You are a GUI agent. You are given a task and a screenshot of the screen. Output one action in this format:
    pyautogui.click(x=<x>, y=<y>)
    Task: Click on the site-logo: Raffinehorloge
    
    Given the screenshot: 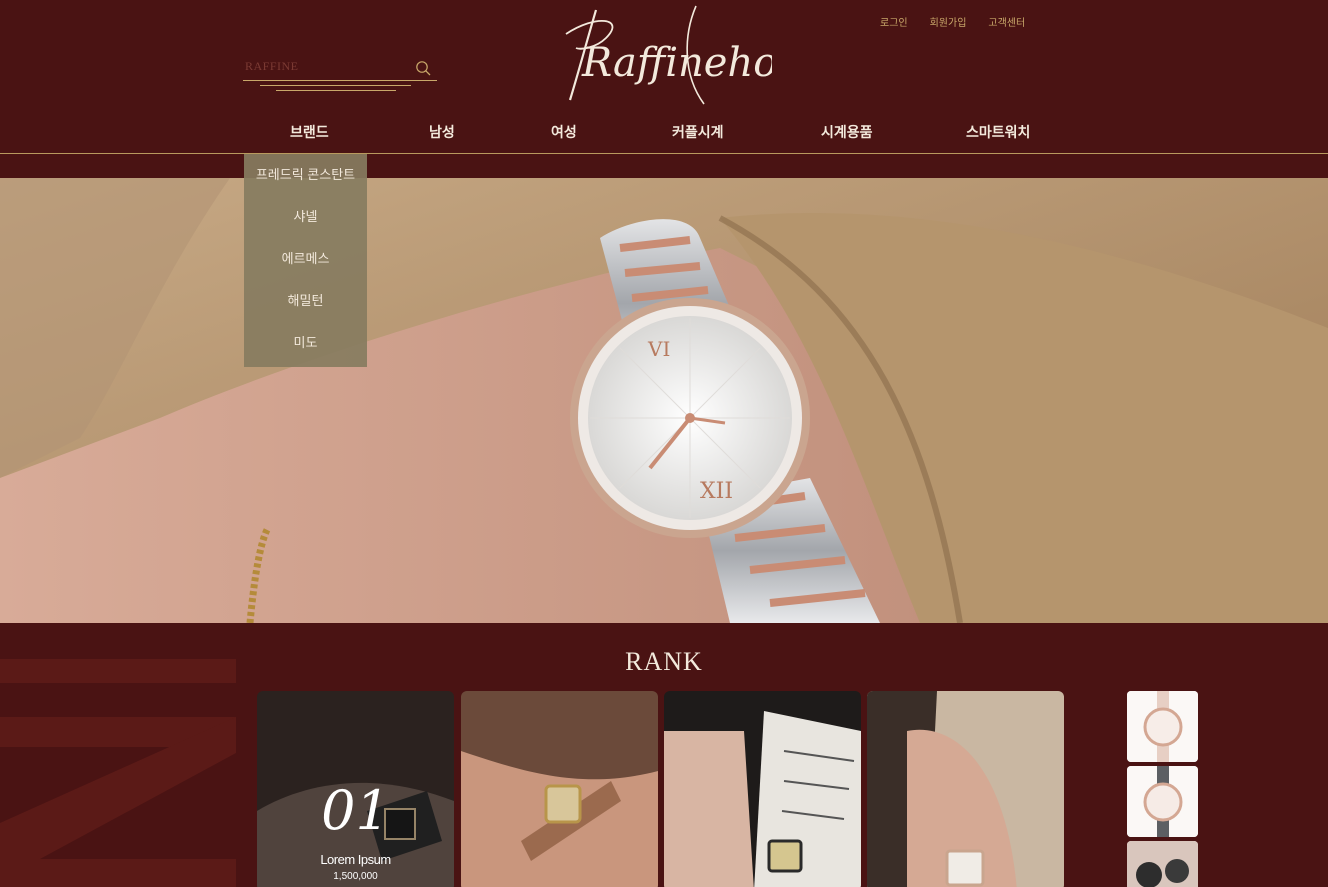 What is the action you would take?
    pyautogui.click(x=664, y=56)
    